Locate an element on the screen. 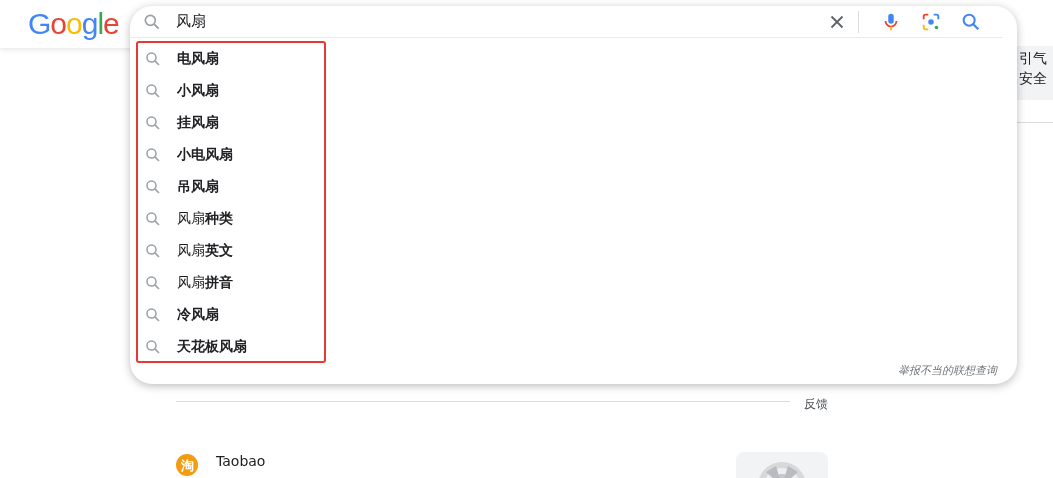 Image resolution: width=1053 pixels, height=478 pixels. suggestion-item: 冷风扇 is located at coordinates (580, 315).